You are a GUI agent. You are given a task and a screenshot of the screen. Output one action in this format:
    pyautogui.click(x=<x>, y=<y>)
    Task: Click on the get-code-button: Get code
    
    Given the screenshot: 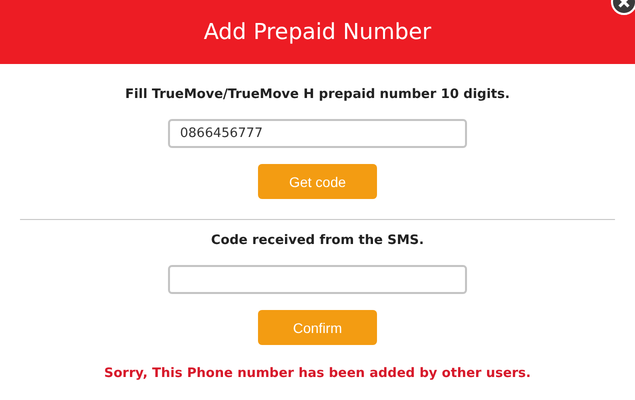 What is the action you would take?
    pyautogui.click(x=317, y=181)
    